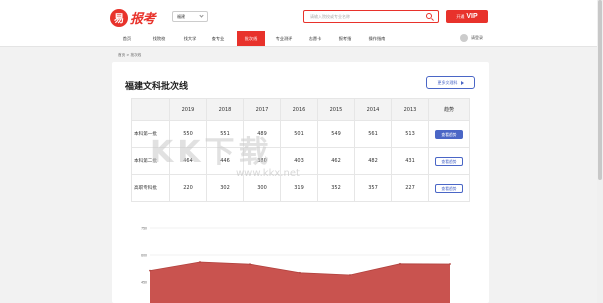  Describe the element at coordinates (336, 109) in the screenshot. I see `column-header: 2015` at that location.